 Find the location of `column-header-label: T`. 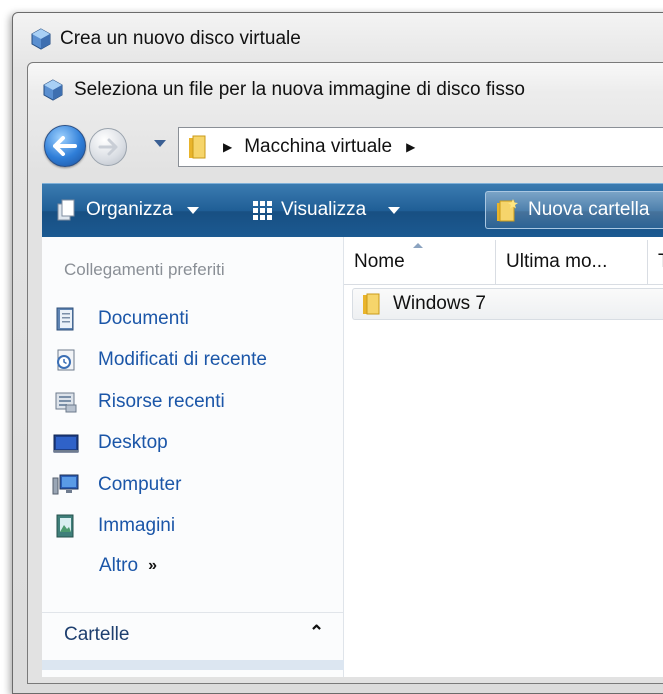

column-header-label: T is located at coordinates (660, 262).